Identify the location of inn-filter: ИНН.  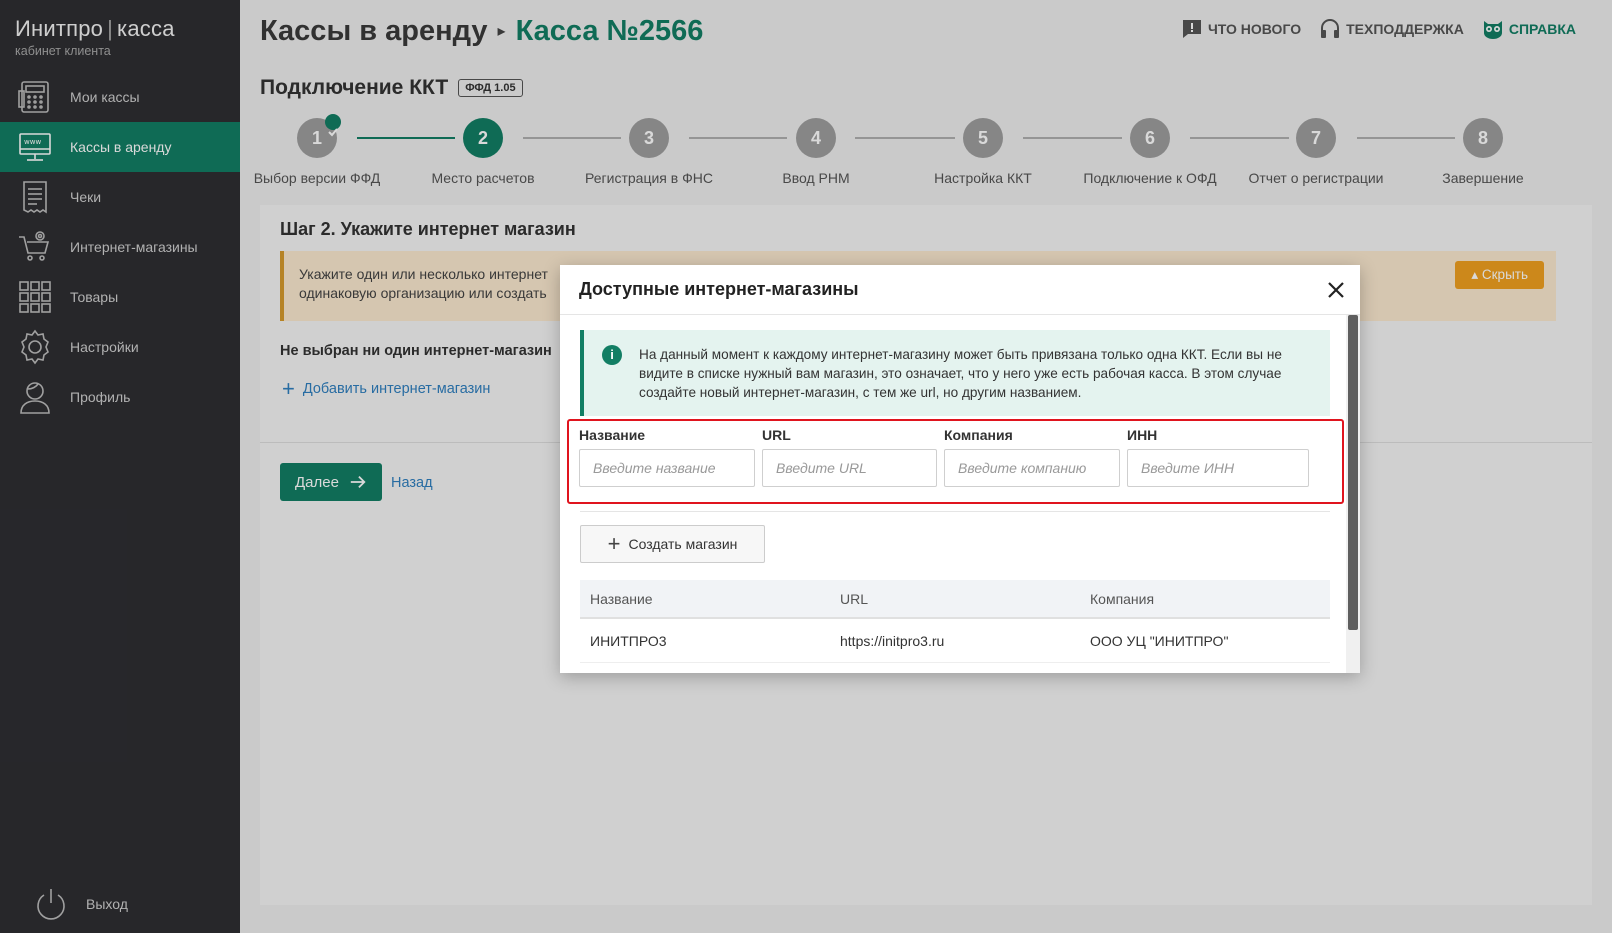
(1218, 457).